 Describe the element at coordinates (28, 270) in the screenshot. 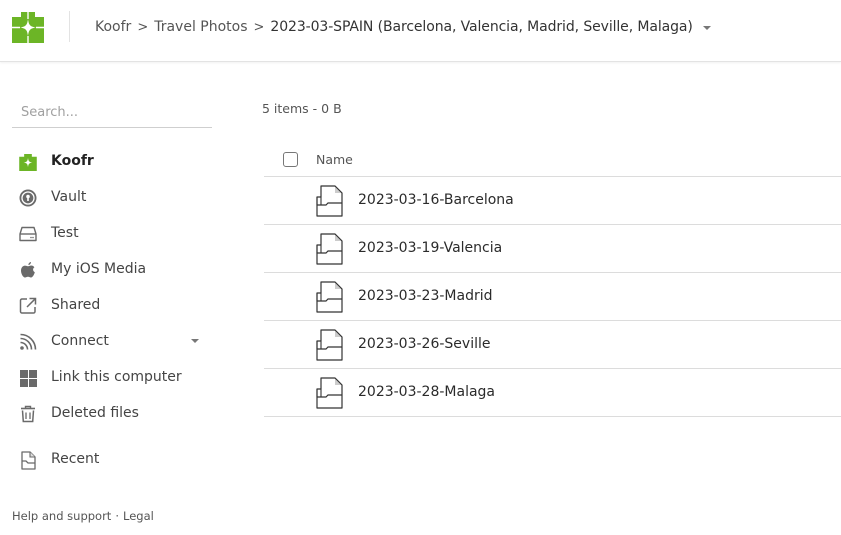

I see `apple-icon` at that location.